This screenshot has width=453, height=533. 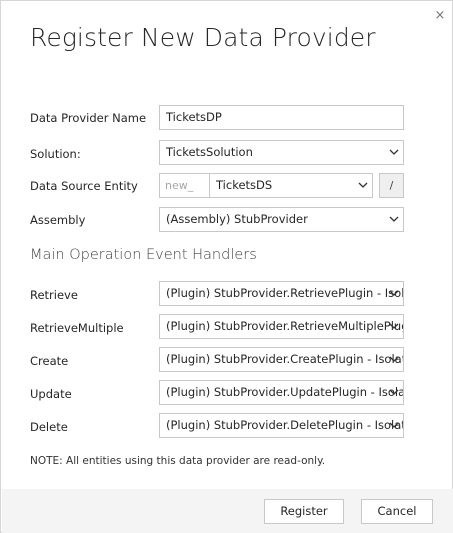 I want to click on assembly-value: (Assembly) StubProvider, so click(x=237, y=219).